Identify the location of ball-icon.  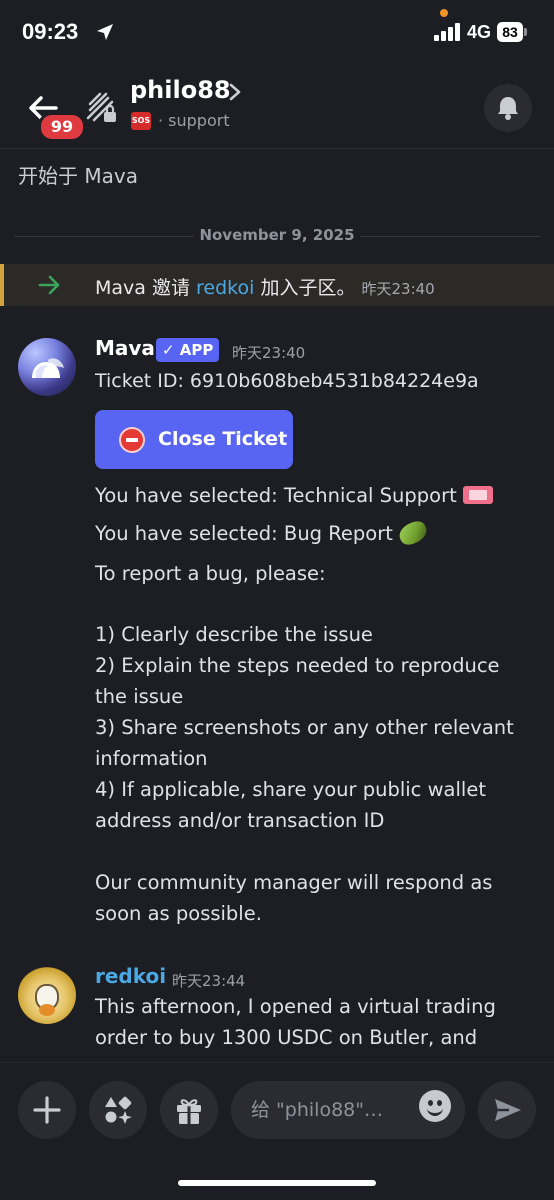
(47, 1010).